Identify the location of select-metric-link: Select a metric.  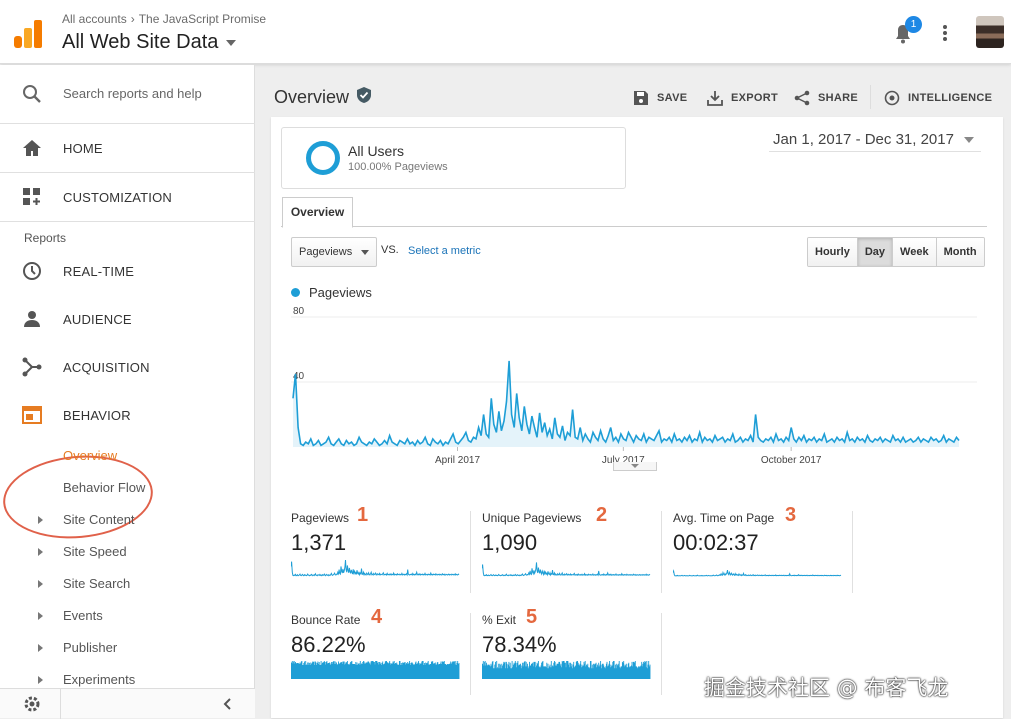
(444, 251).